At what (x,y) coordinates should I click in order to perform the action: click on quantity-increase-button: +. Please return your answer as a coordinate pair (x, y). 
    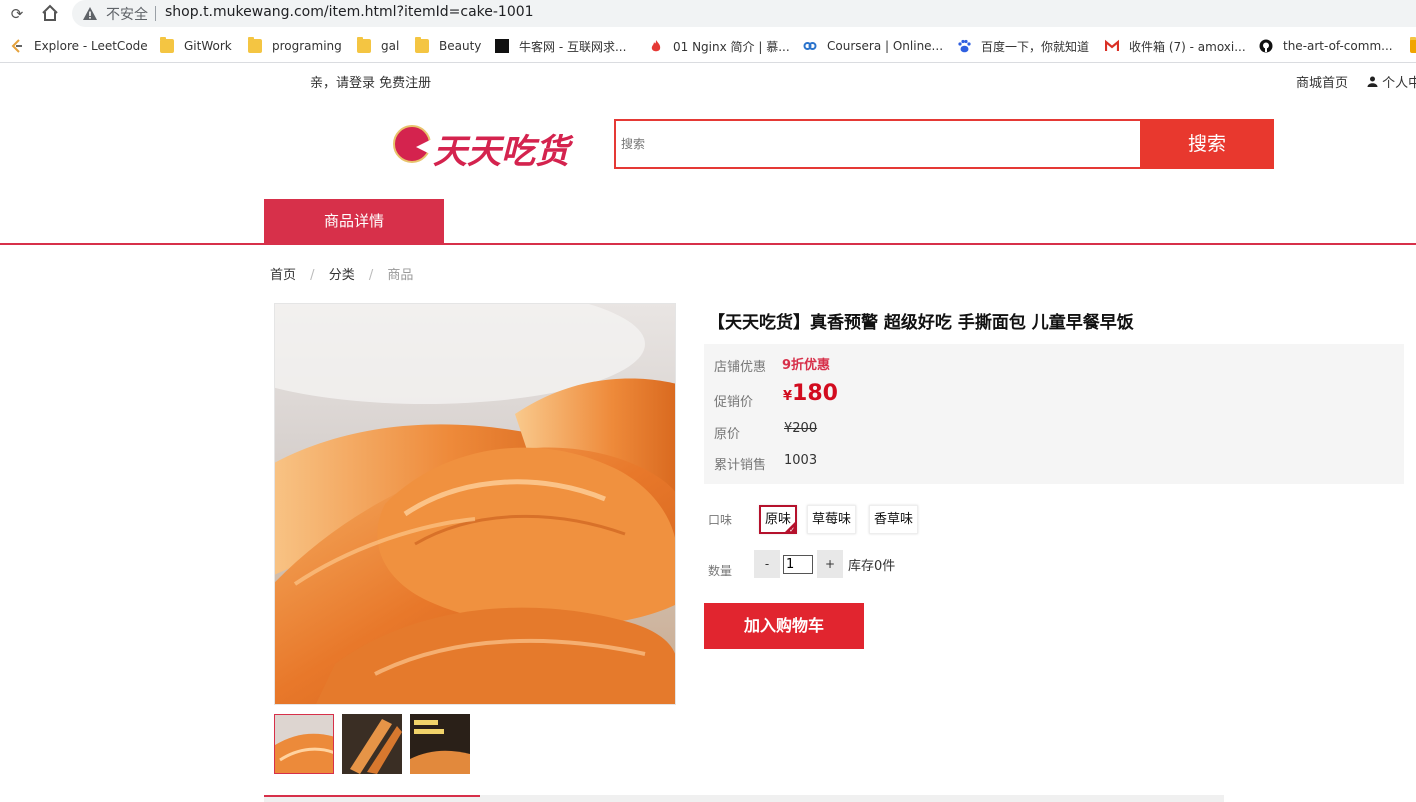
    Looking at the image, I should click on (830, 564).